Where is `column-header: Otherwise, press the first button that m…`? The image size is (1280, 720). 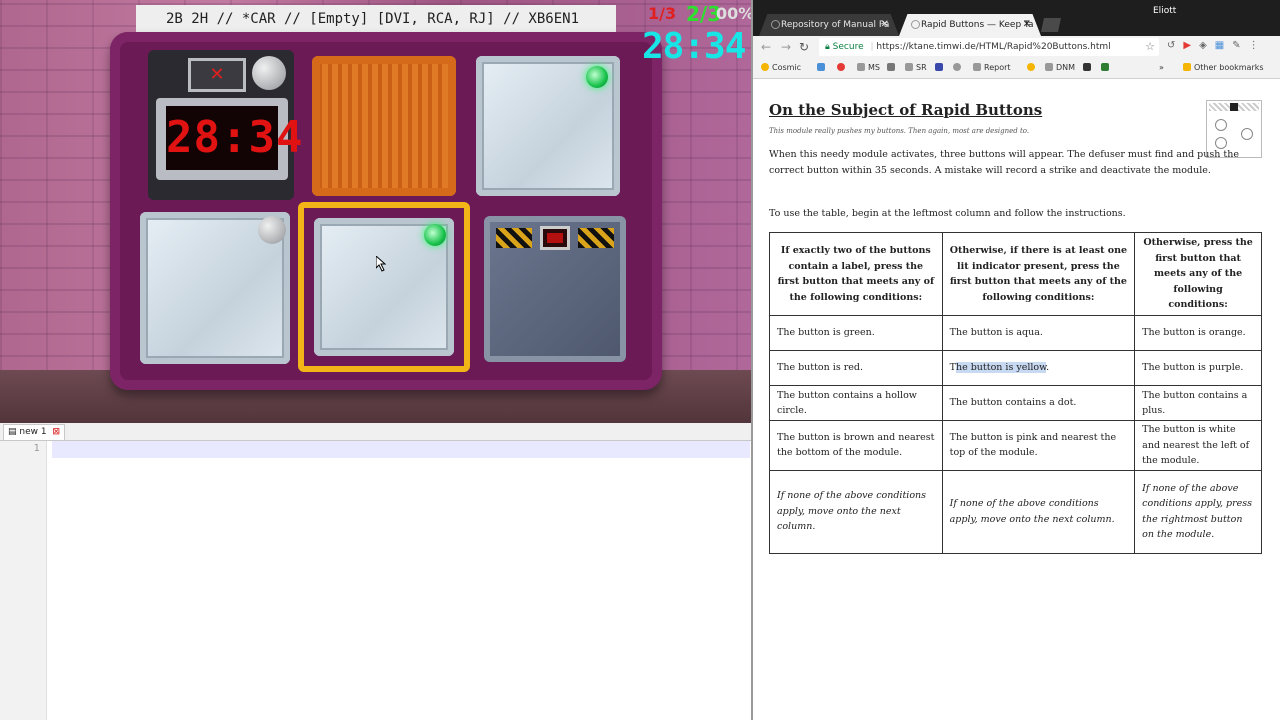 column-header: Otherwise, press the first button that m… is located at coordinates (1198, 274).